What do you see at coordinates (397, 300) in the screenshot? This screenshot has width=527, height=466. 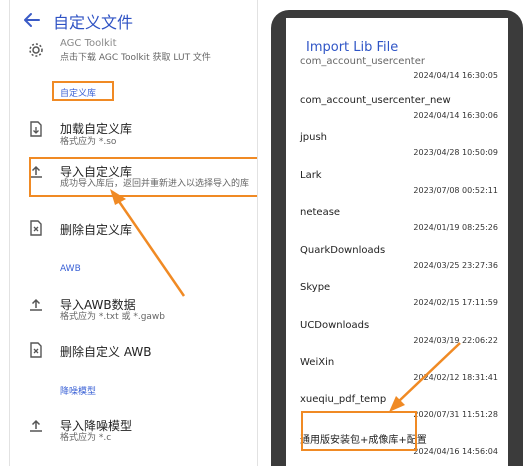 I see `file-row: Skype 2024/02/15 17:11:59` at bounding box center [397, 300].